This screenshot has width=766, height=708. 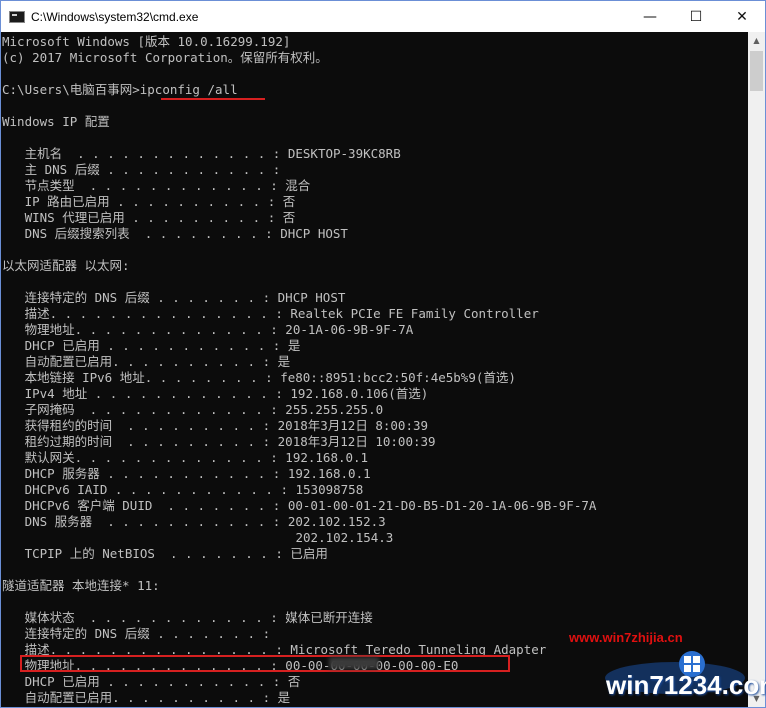 I want to click on console-line: DHCP 已启用 . . . . . . . . . . . : 是, so click(x=151, y=345).